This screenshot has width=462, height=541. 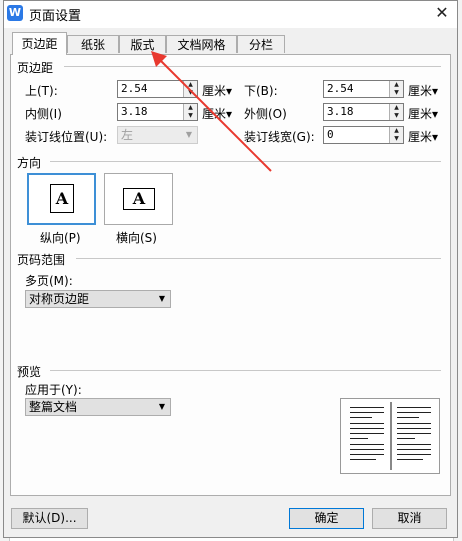 What do you see at coordinates (39, 43) in the screenshot?
I see `tab-margins: 页边距` at bounding box center [39, 43].